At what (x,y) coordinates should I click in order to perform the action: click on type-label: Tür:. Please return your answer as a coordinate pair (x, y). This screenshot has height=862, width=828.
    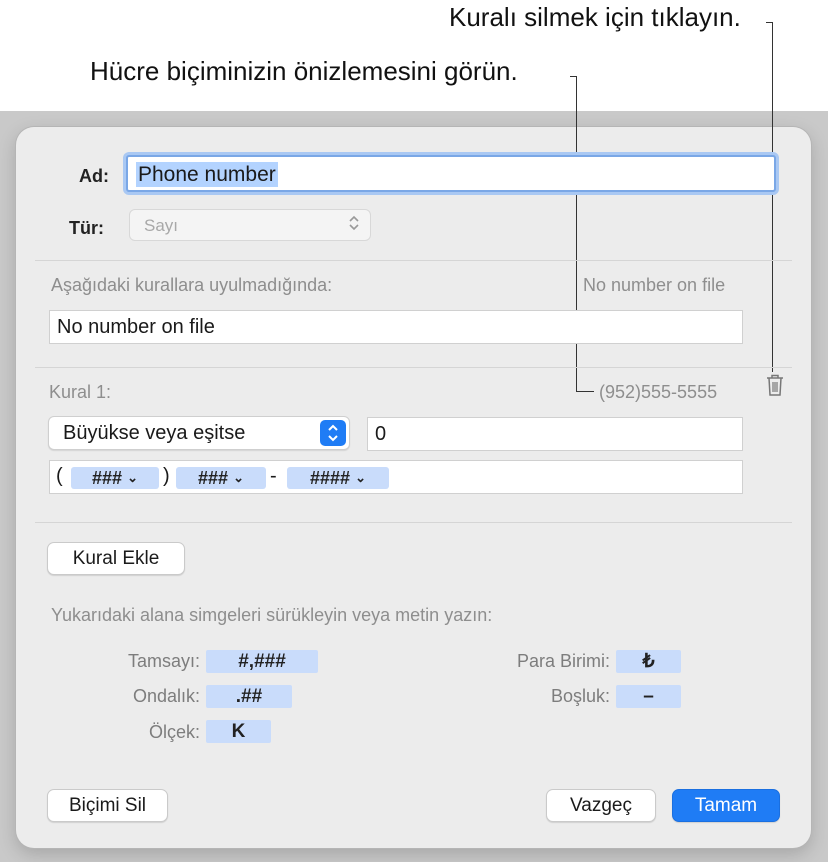
    Looking at the image, I should click on (86, 228).